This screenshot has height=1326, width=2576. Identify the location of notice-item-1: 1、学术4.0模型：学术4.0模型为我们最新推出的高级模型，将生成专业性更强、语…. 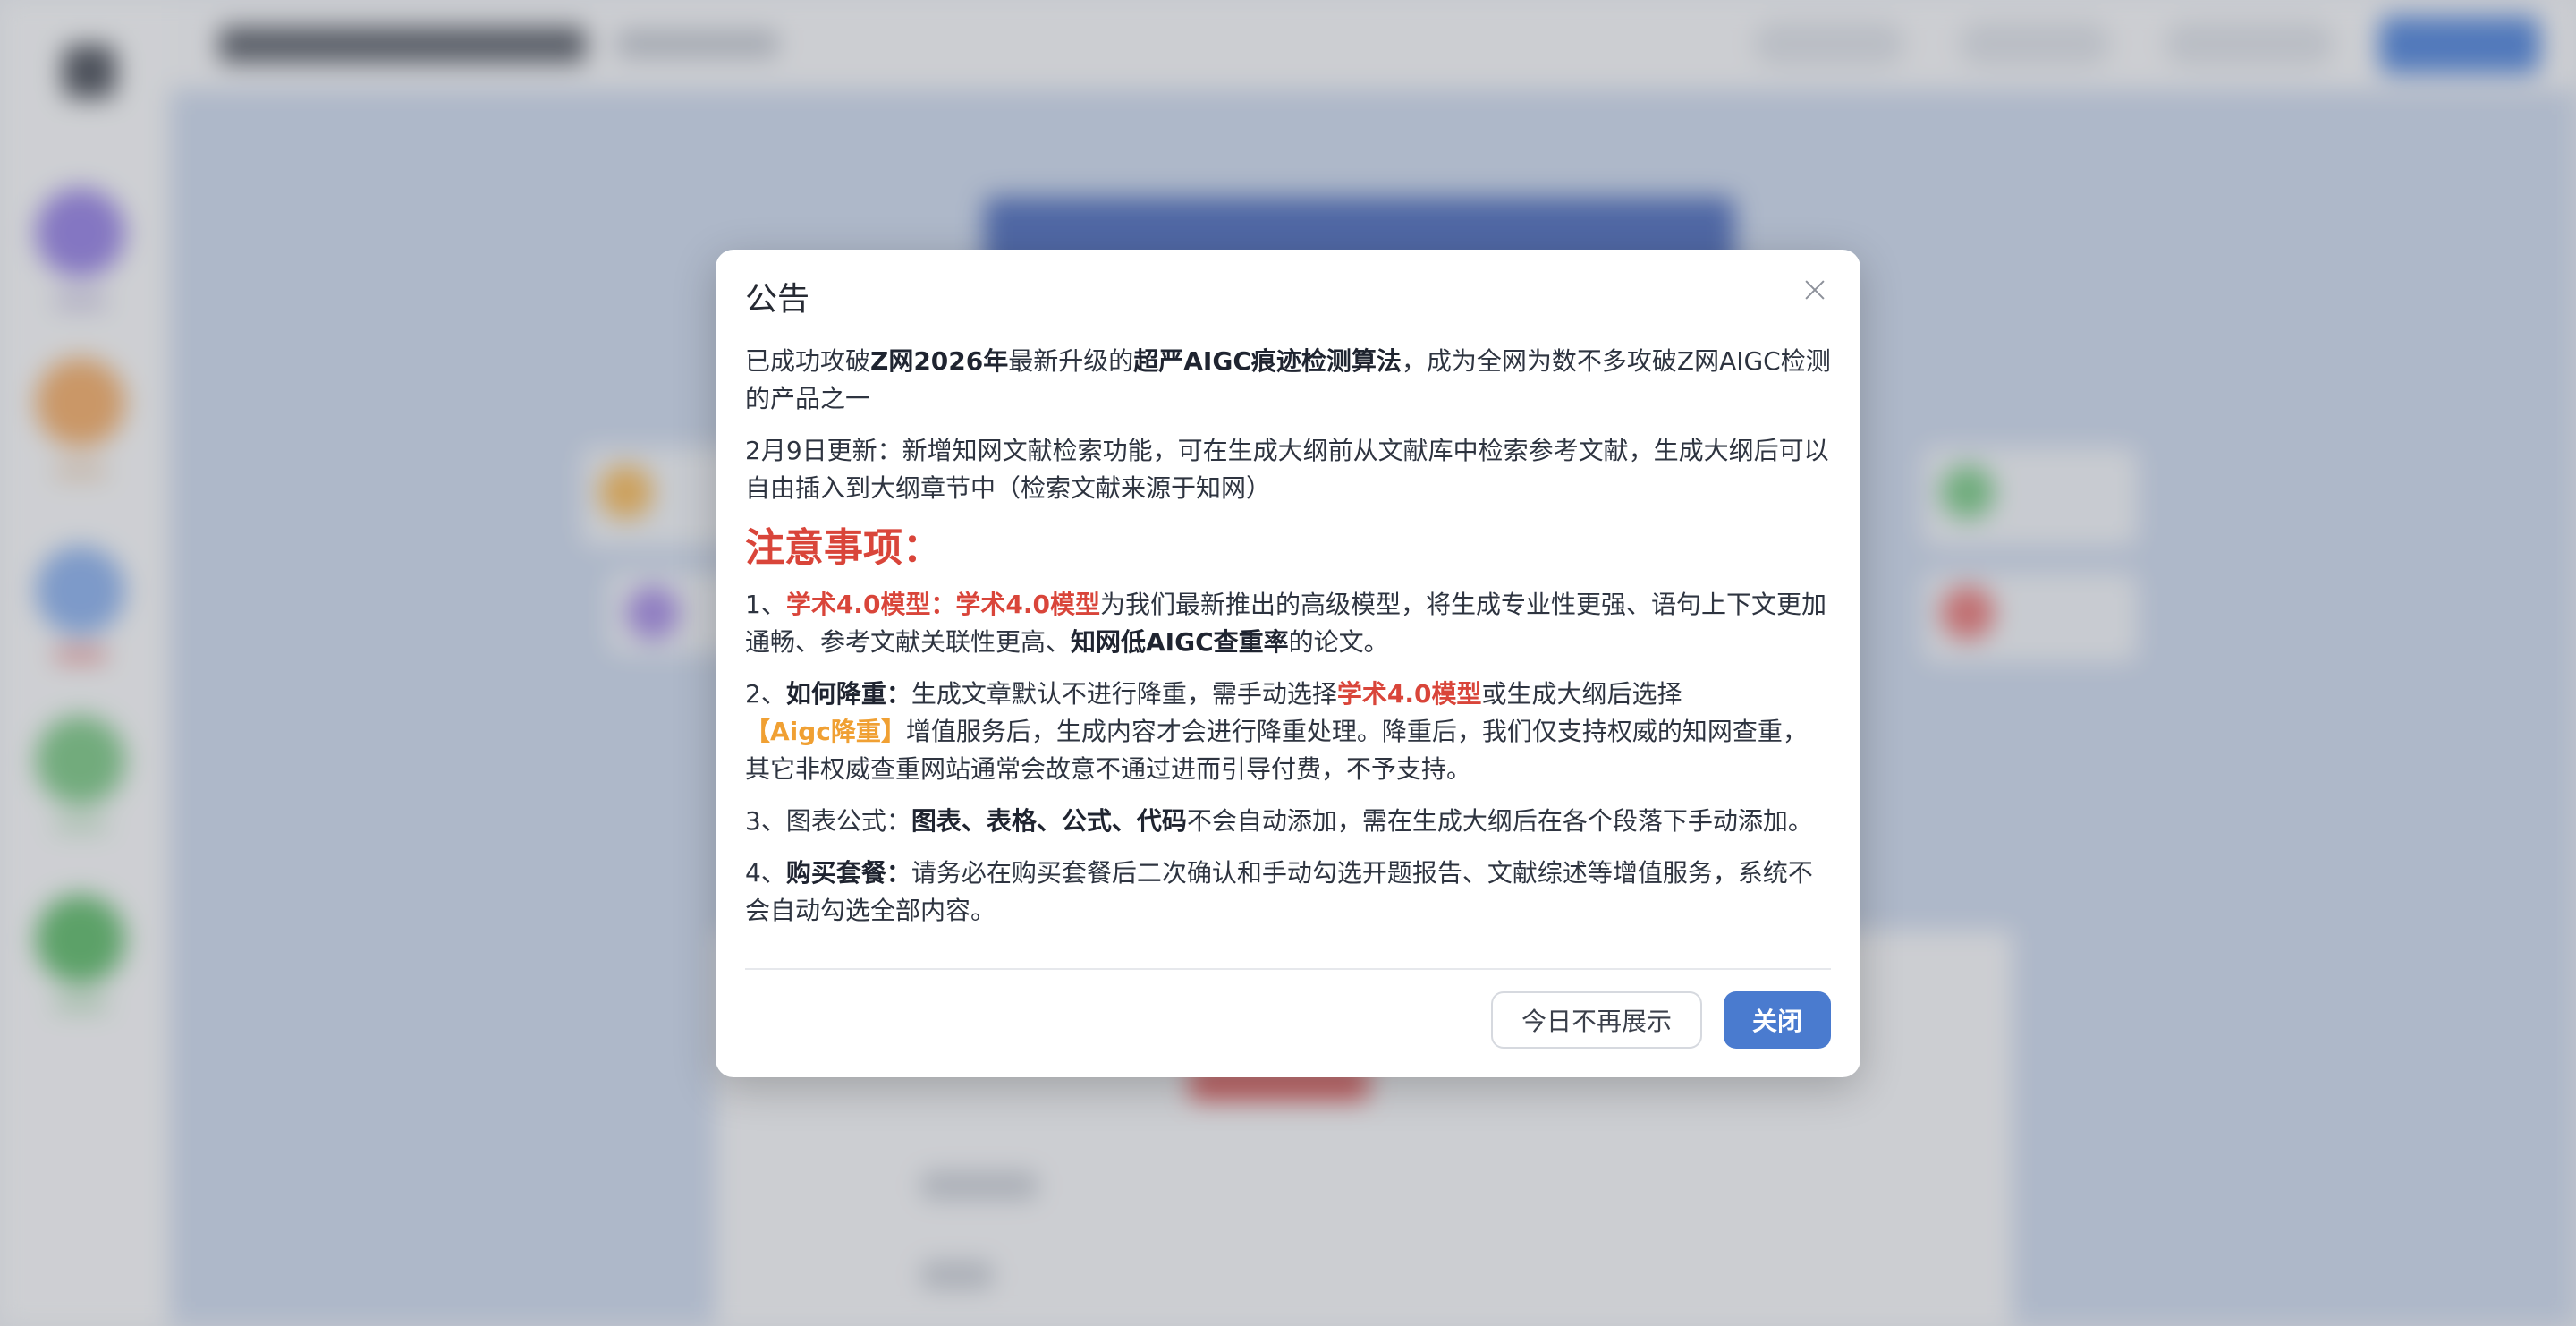
(1288, 623).